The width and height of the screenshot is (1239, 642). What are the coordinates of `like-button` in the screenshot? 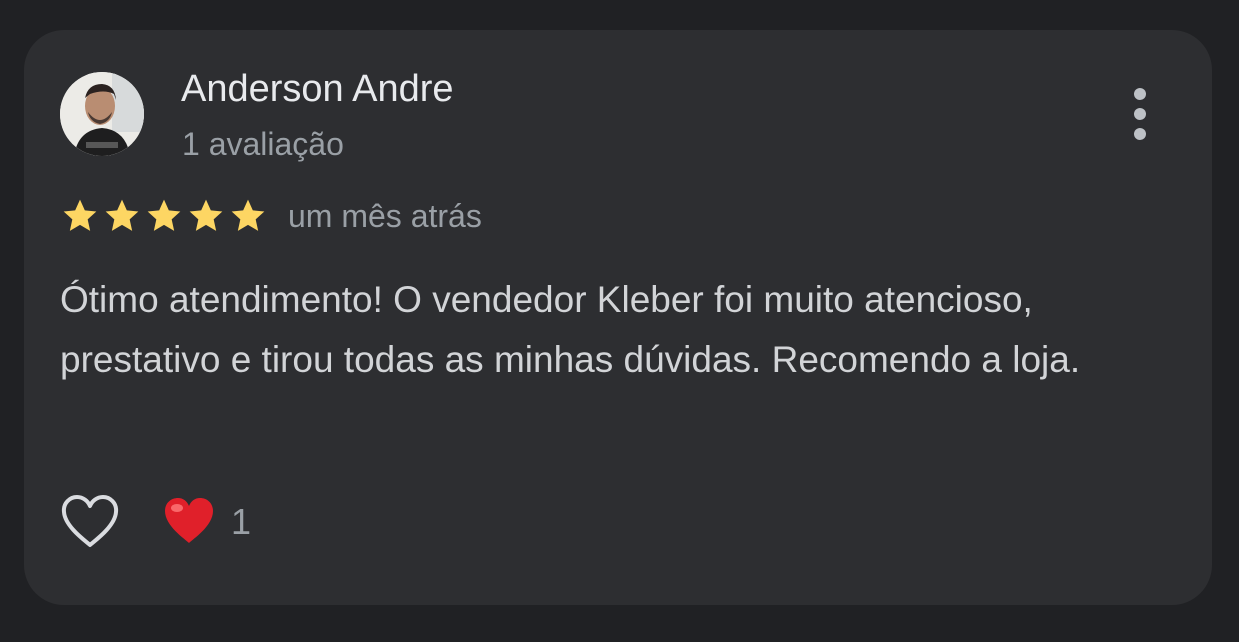 It's located at (90, 521).